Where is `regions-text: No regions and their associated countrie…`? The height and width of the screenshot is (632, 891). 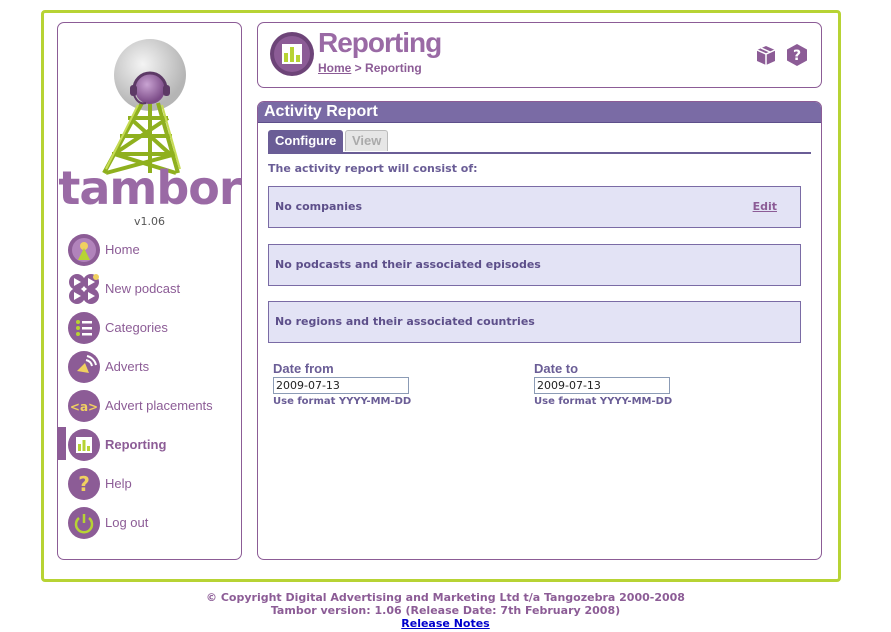 regions-text: No regions and their associated countrie… is located at coordinates (405, 321).